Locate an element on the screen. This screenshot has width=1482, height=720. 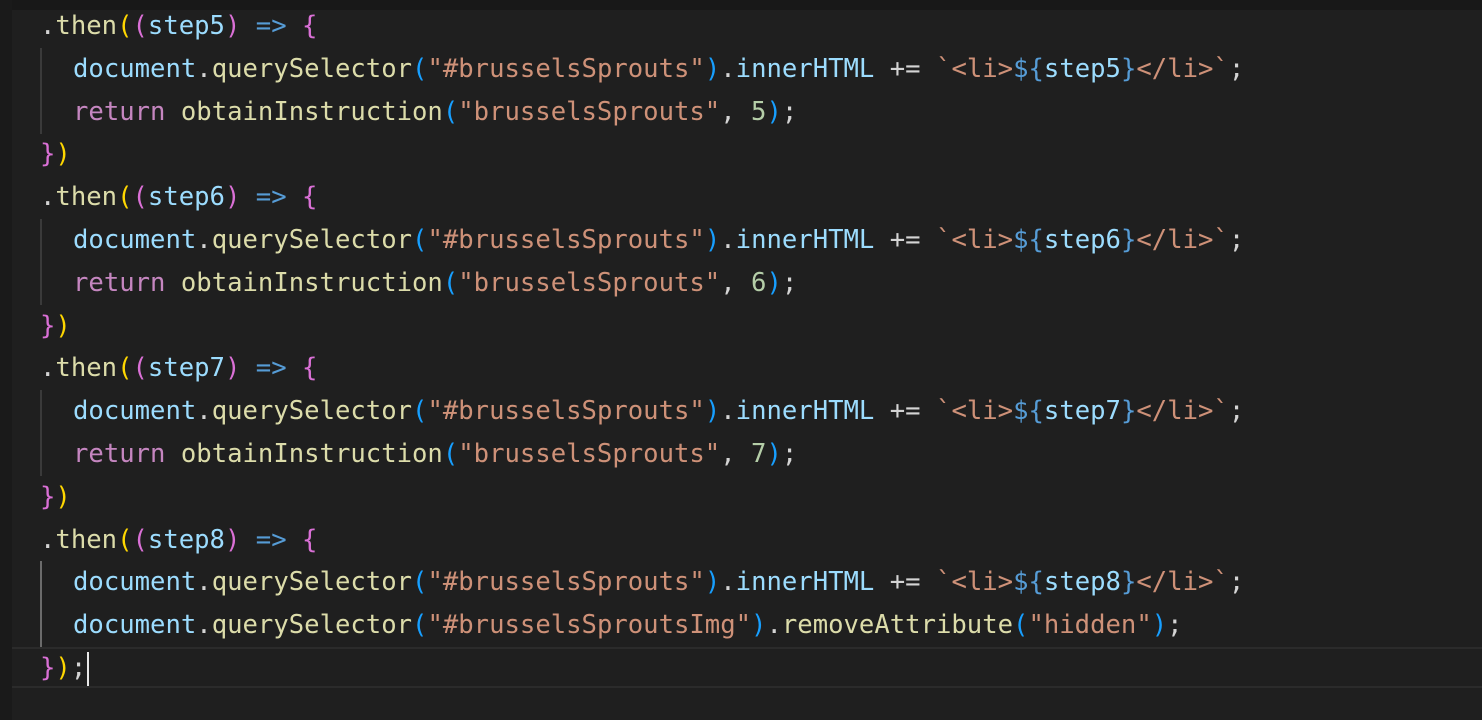
code-line-then-step7: .then((step7) => { is located at coordinates (760, 368).